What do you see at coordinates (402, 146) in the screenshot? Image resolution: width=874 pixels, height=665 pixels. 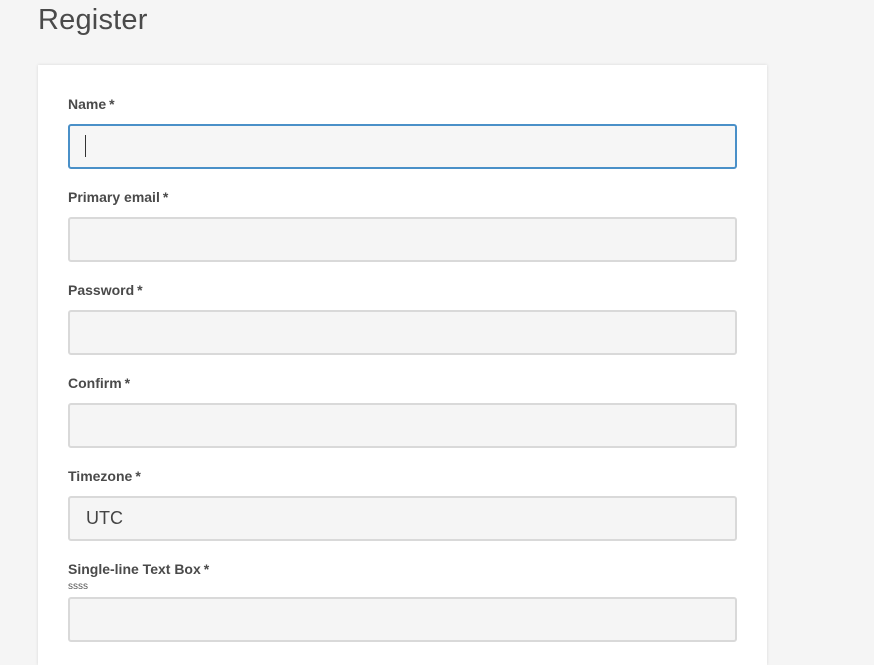 I see `name-input` at bounding box center [402, 146].